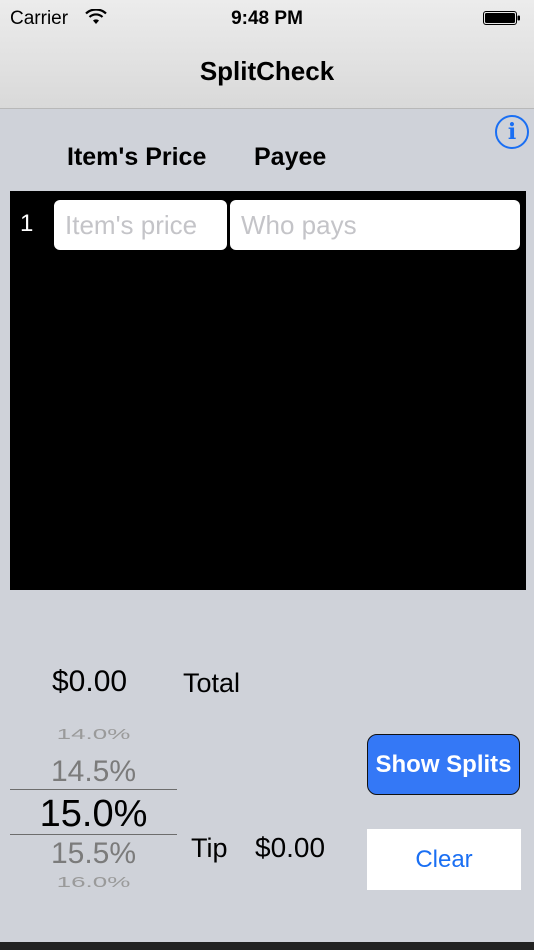  I want to click on total-amount: $0.00, so click(90, 681).